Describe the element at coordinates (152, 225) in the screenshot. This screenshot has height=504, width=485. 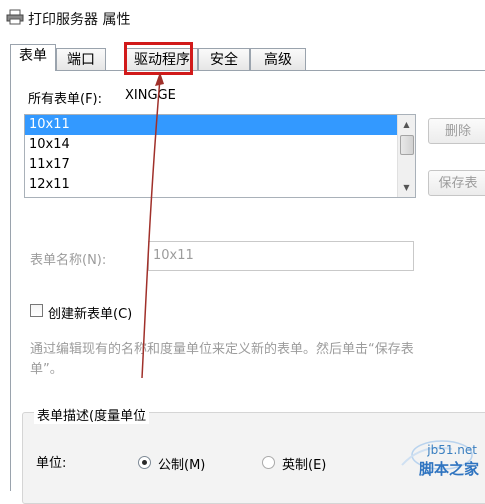
I see `annotation-arrow` at that location.